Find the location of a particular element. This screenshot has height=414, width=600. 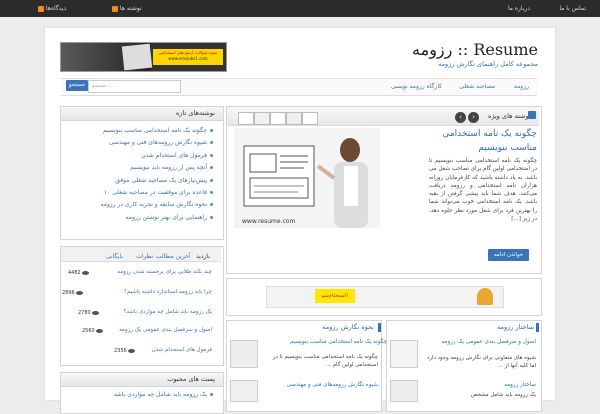

tab-views: بازدید is located at coordinates (203, 256).